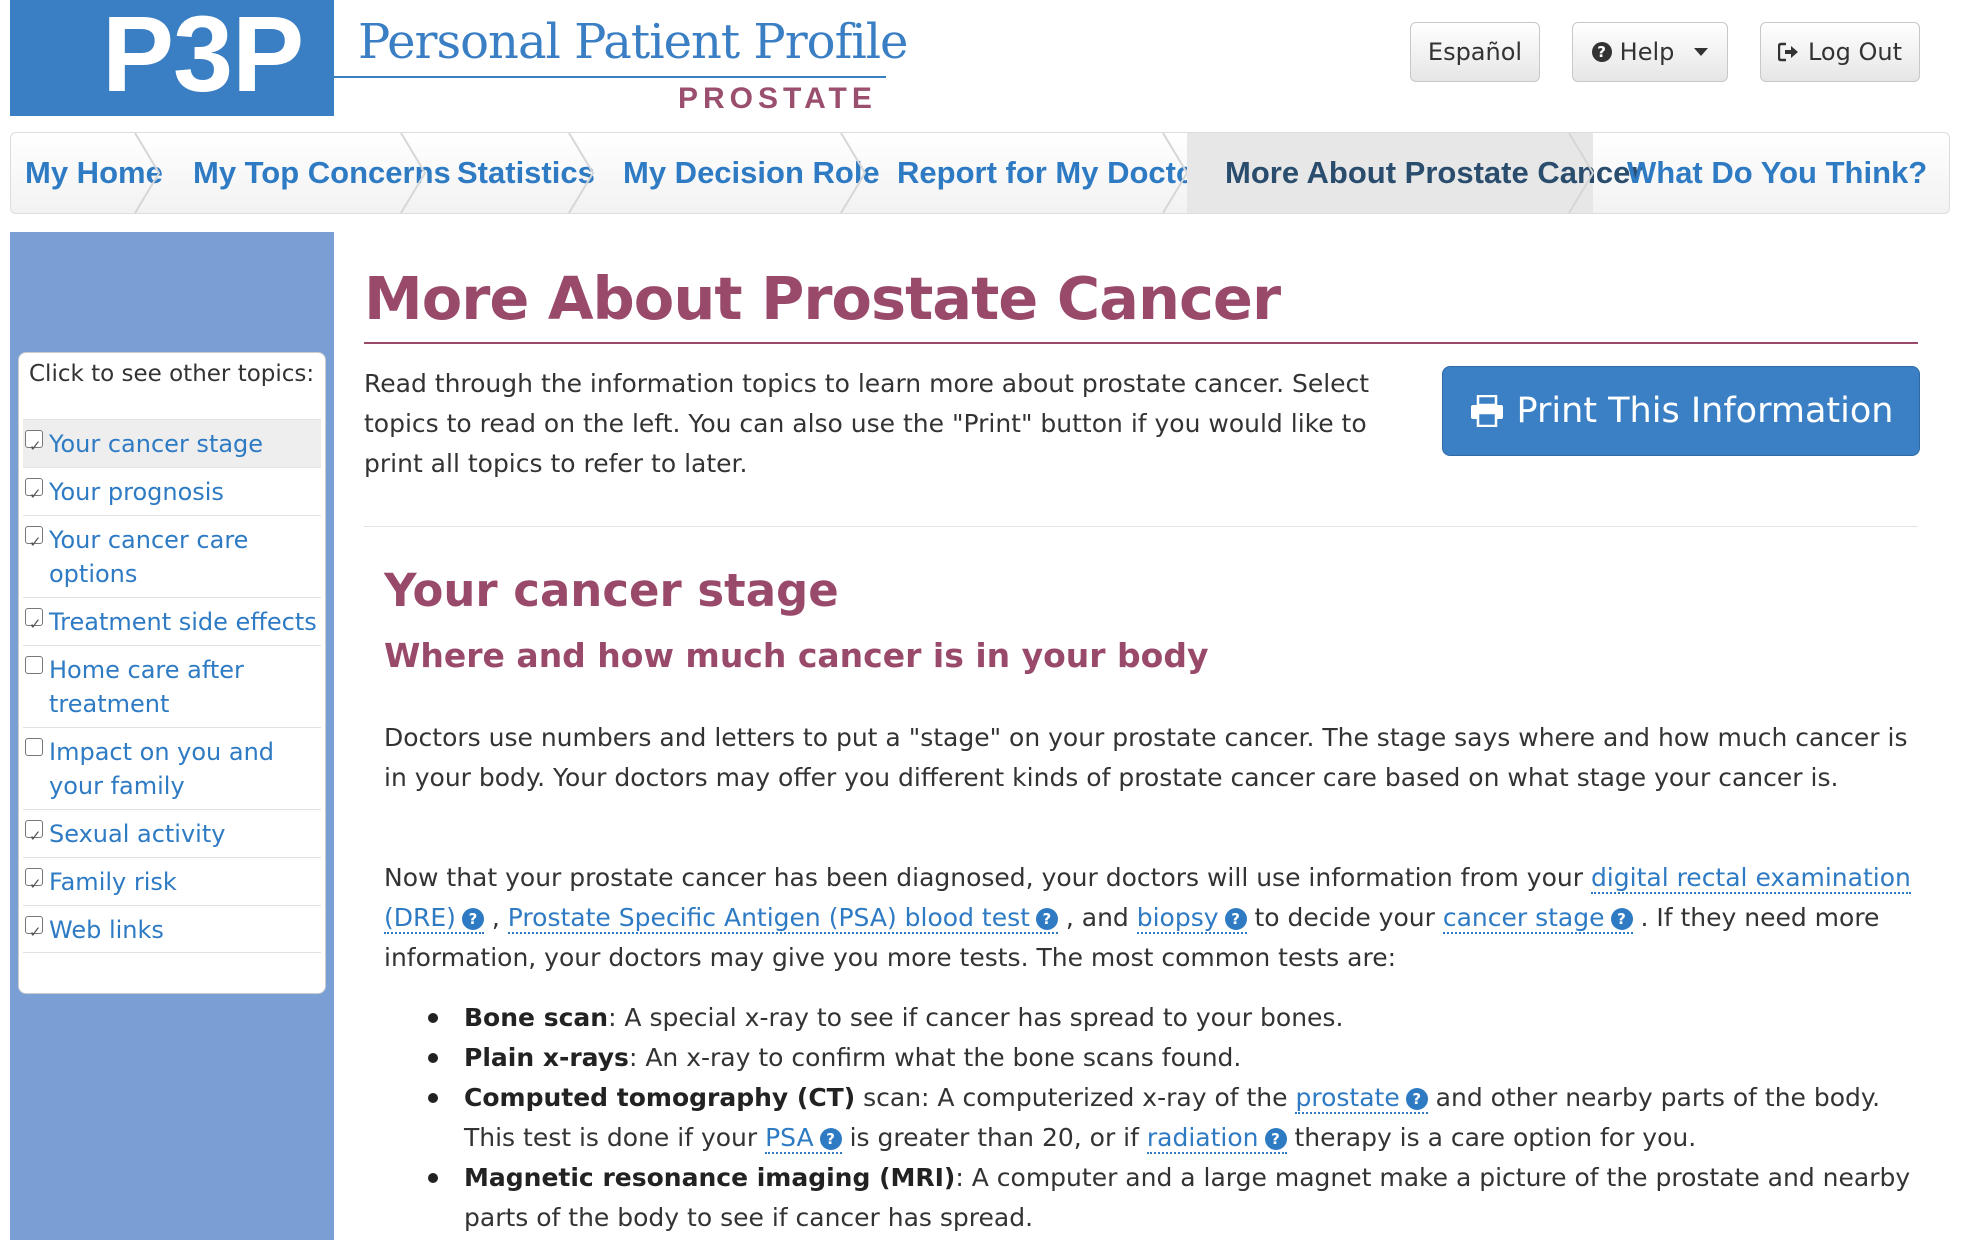  What do you see at coordinates (660, 1097) in the screenshot?
I see `bullet-term: Computed tomography (CT)` at bounding box center [660, 1097].